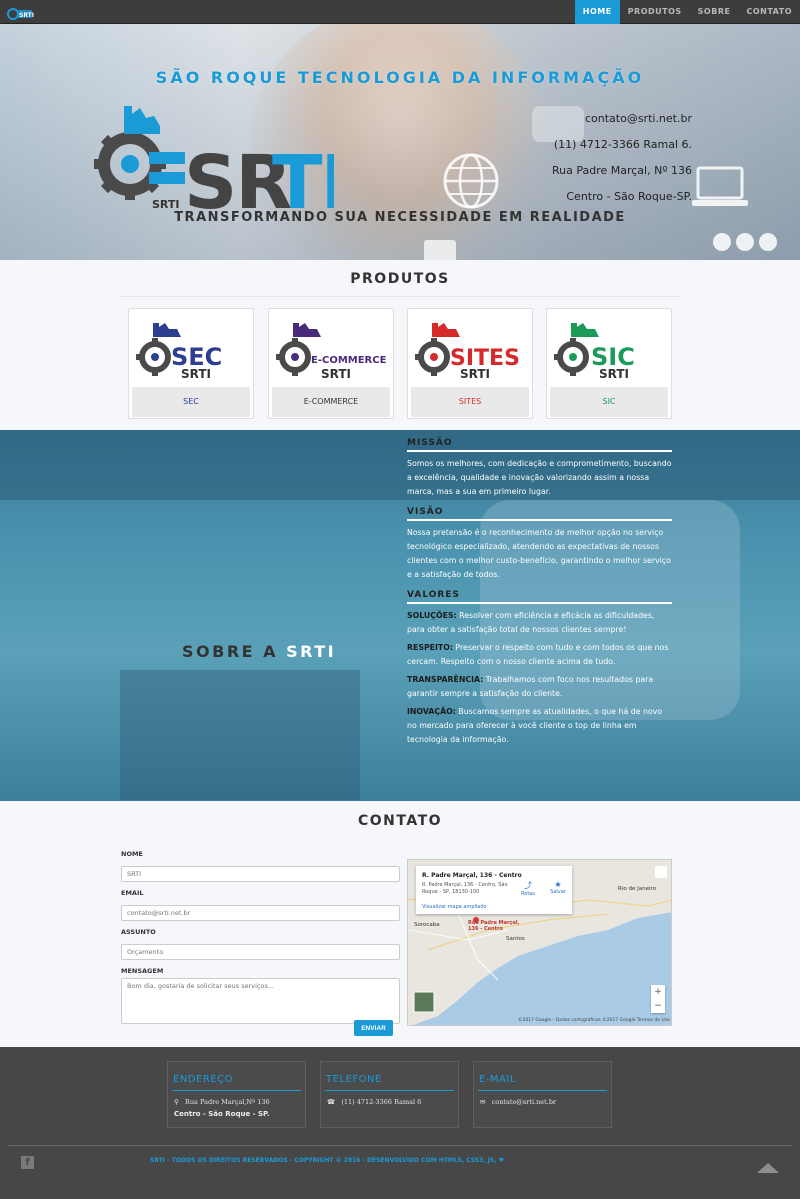  I want to click on ecommerce-logo: E-COMMERCE SRTI, so click(331, 352).